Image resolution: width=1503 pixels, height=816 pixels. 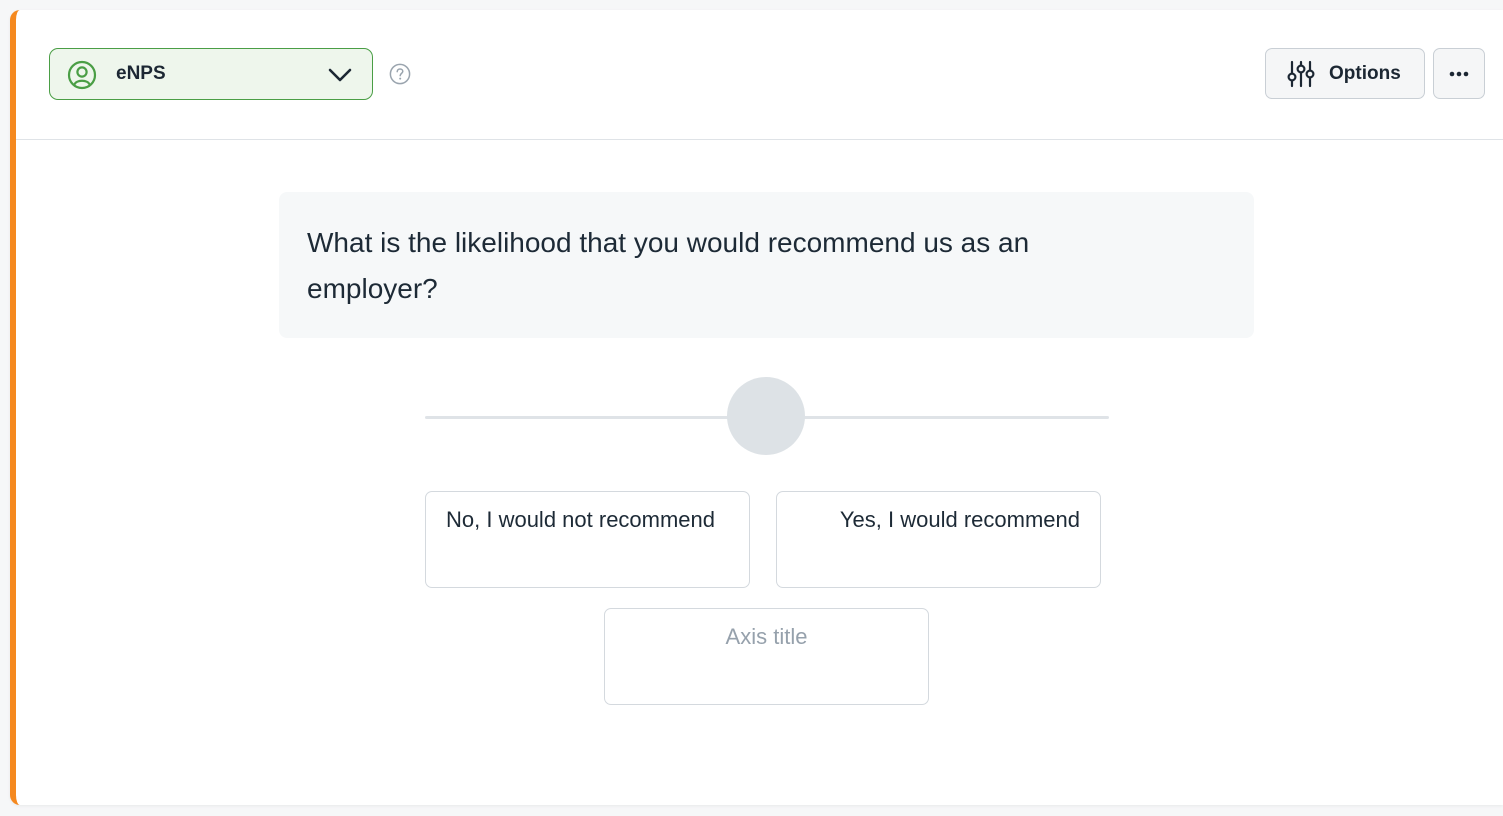 What do you see at coordinates (340, 75) in the screenshot?
I see `chevron-down-icon` at bounding box center [340, 75].